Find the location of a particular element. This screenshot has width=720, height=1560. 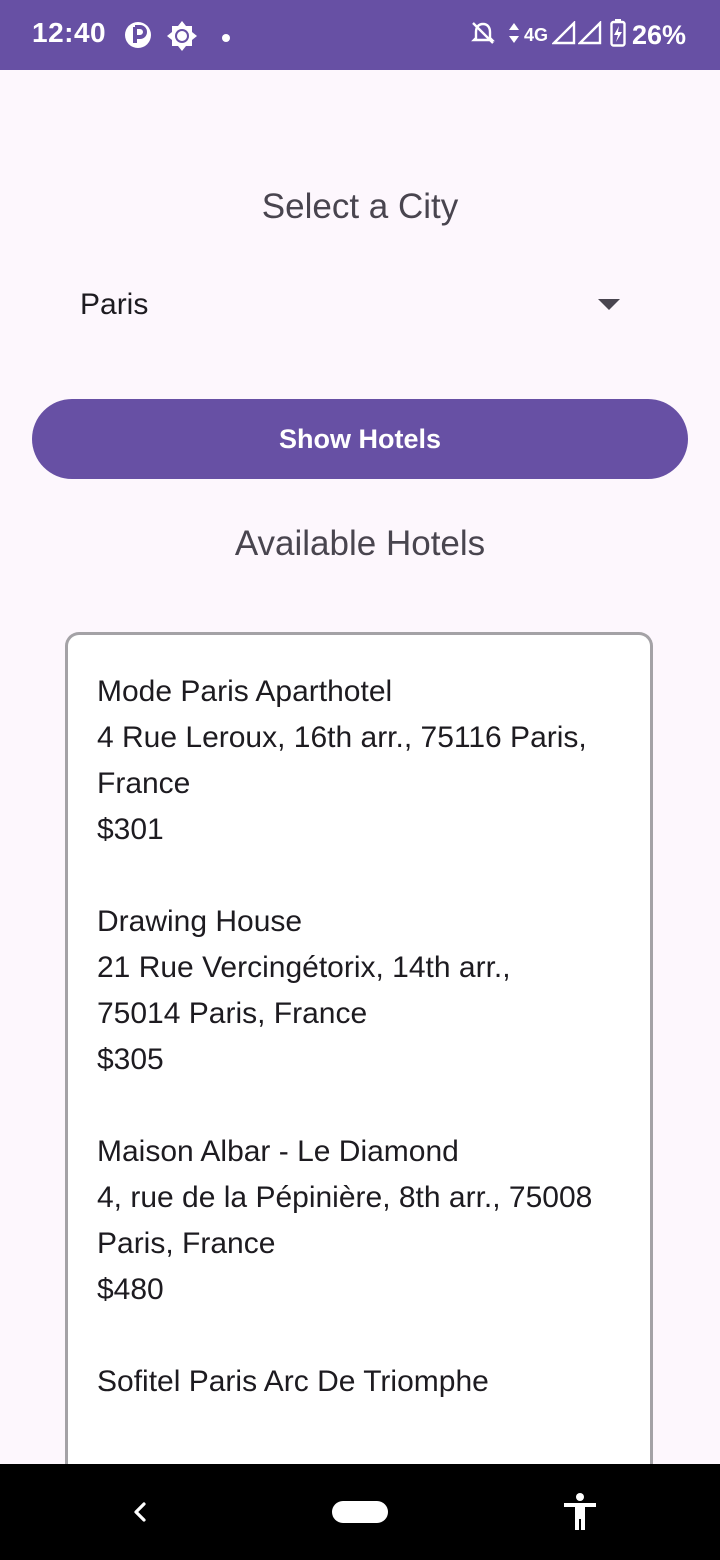

hotel-price: $305 is located at coordinates (130, 1059).